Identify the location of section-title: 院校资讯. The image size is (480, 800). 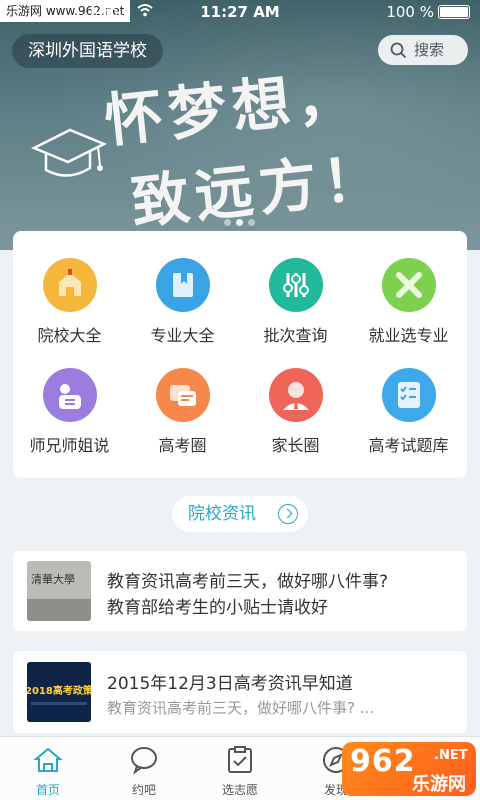
(222, 514).